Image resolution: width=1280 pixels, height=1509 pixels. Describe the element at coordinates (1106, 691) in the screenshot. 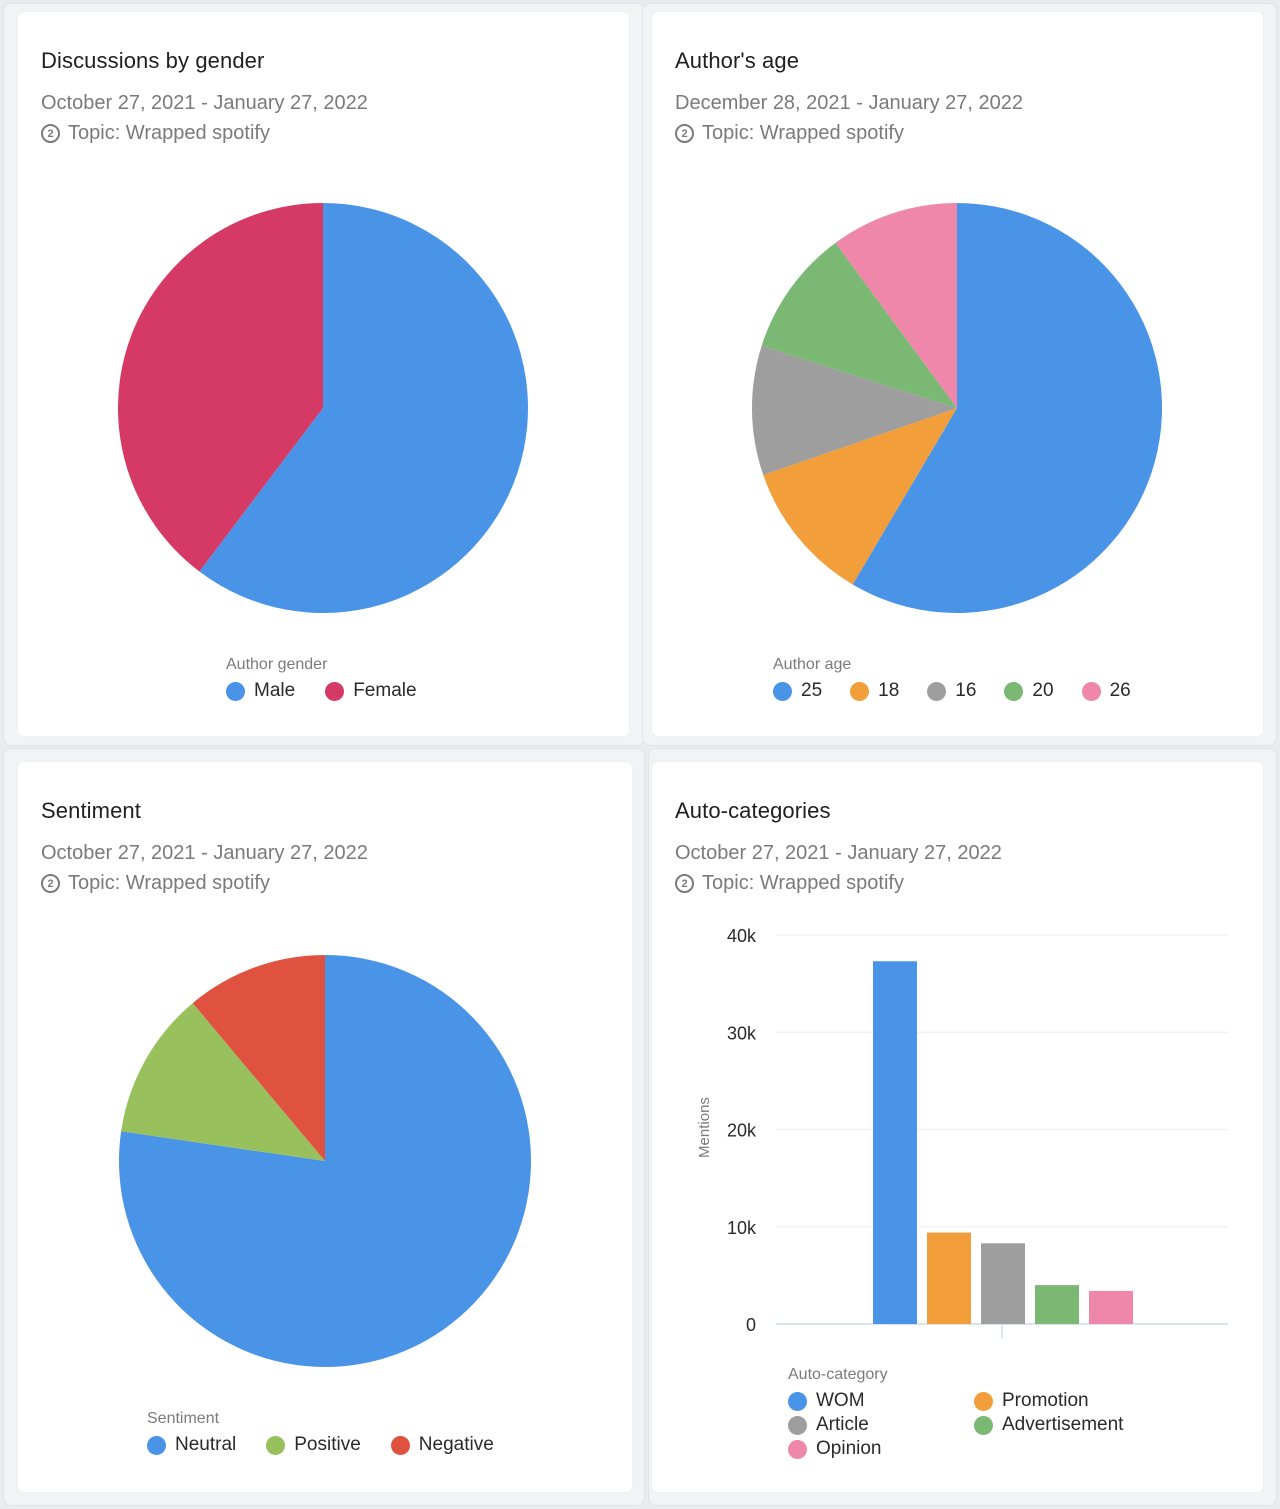

I see `legend-item-26: 26` at that location.